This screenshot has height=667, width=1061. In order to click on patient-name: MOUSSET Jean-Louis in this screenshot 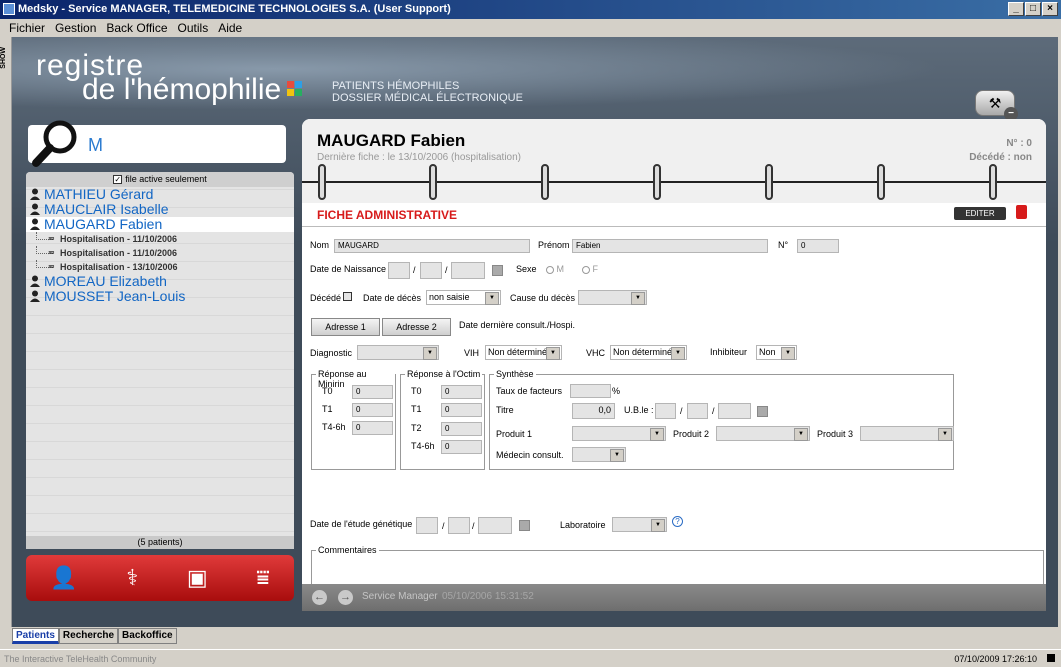, I will do `click(115, 296)`.